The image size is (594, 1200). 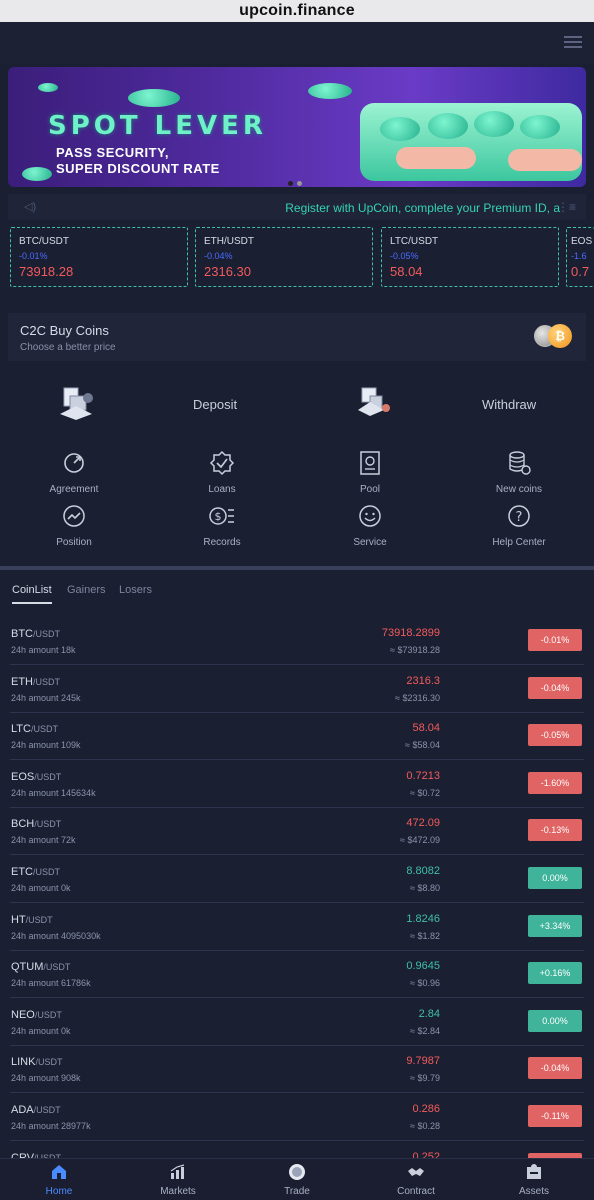 I want to click on coin-24h-amount: 24h amount 908k, so click(x=46, y=1078).